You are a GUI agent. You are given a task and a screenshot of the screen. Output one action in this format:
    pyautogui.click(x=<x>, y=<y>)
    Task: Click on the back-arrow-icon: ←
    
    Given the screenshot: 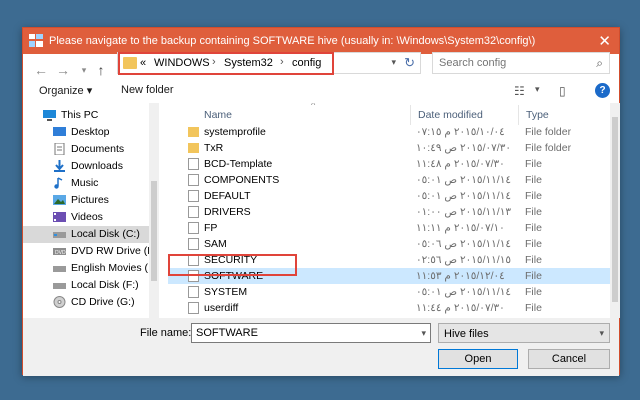 What is the action you would take?
    pyautogui.click(x=41, y=70)
    